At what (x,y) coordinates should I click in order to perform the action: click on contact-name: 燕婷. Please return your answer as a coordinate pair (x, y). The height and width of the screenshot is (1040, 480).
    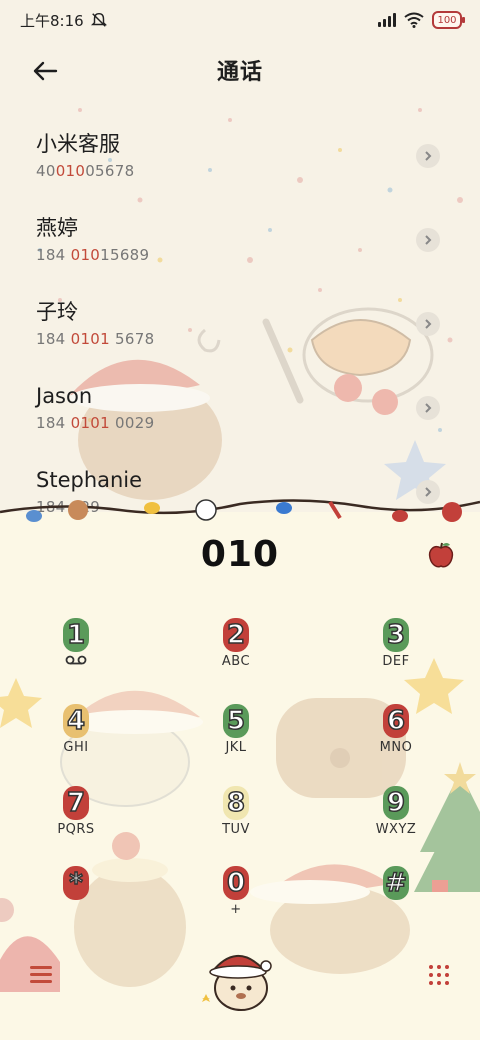
    Looking at the image, I should click on (57, 228).